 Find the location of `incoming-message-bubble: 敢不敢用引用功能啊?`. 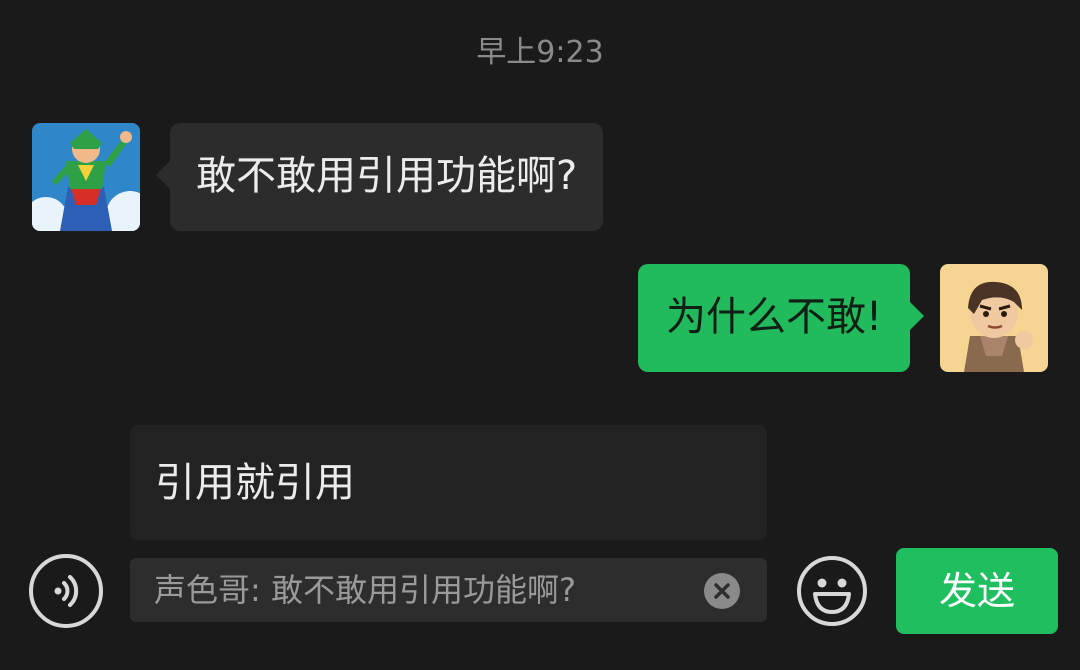

incoming-message-bubble: 敢不敢用引用功能啊? is located at coordinates (379, 177).